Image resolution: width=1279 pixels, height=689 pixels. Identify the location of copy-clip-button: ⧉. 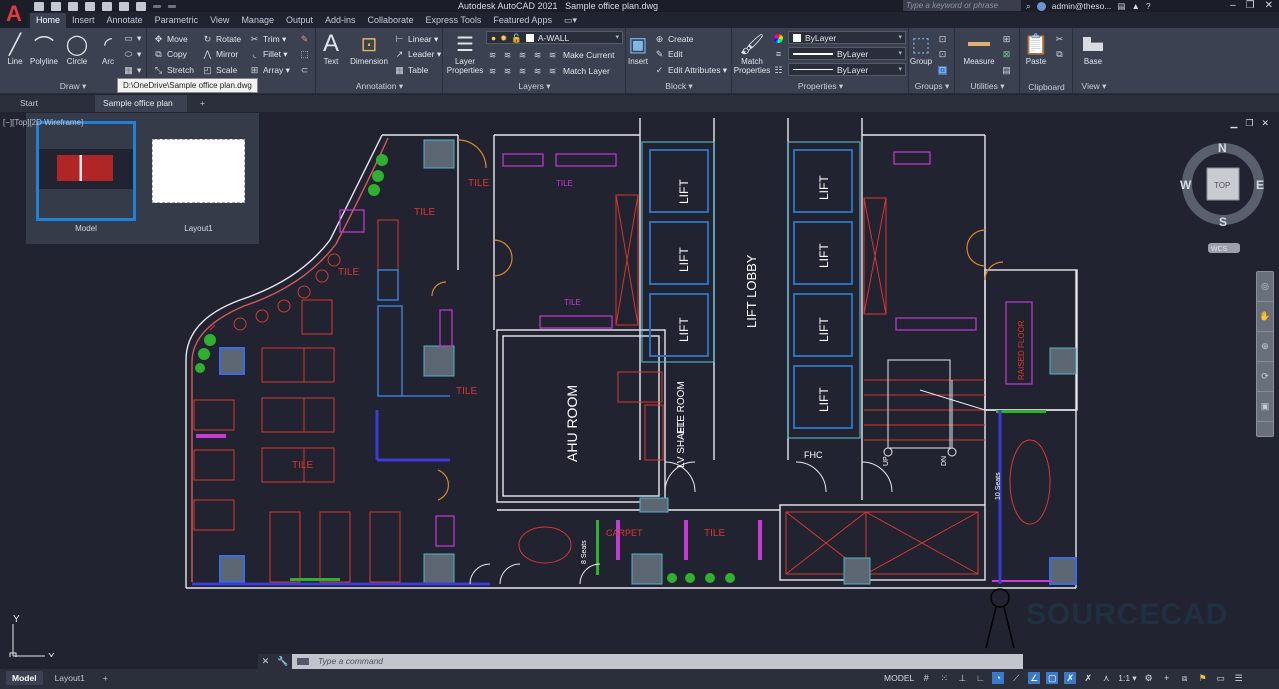
(1059, 54).